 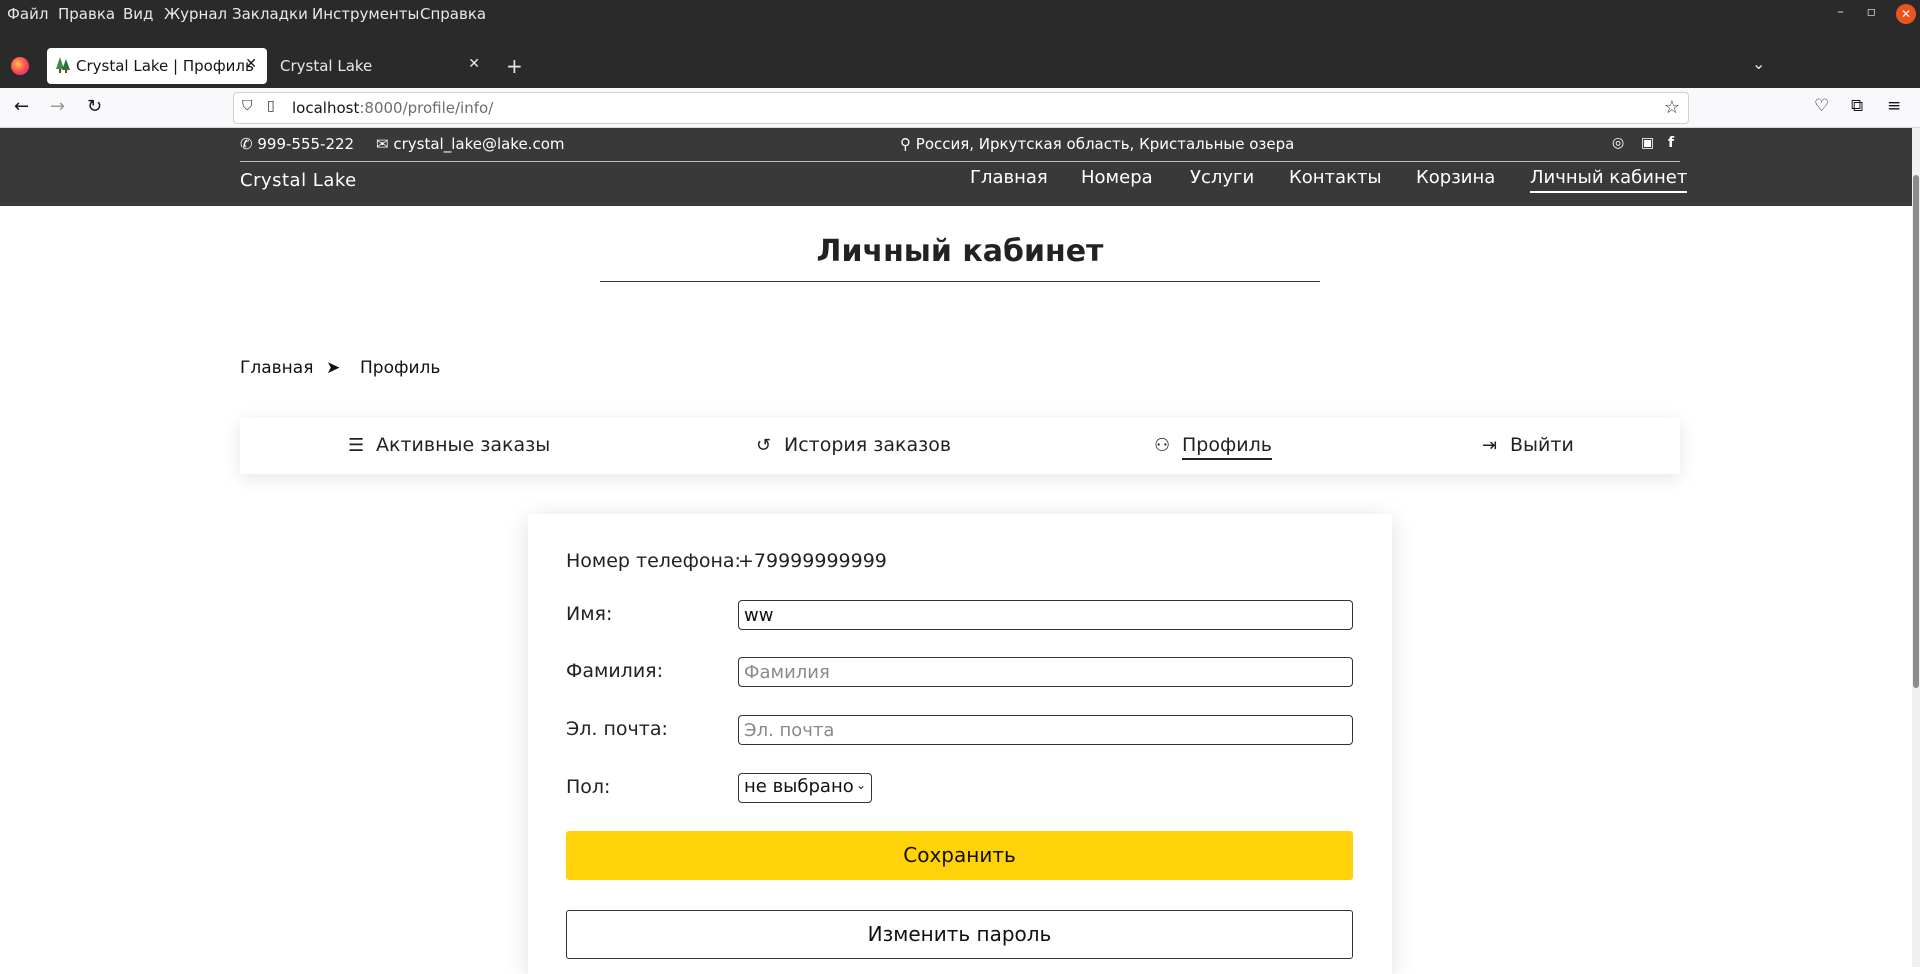 I want to click on header-divider, so click(x=960, y=161).